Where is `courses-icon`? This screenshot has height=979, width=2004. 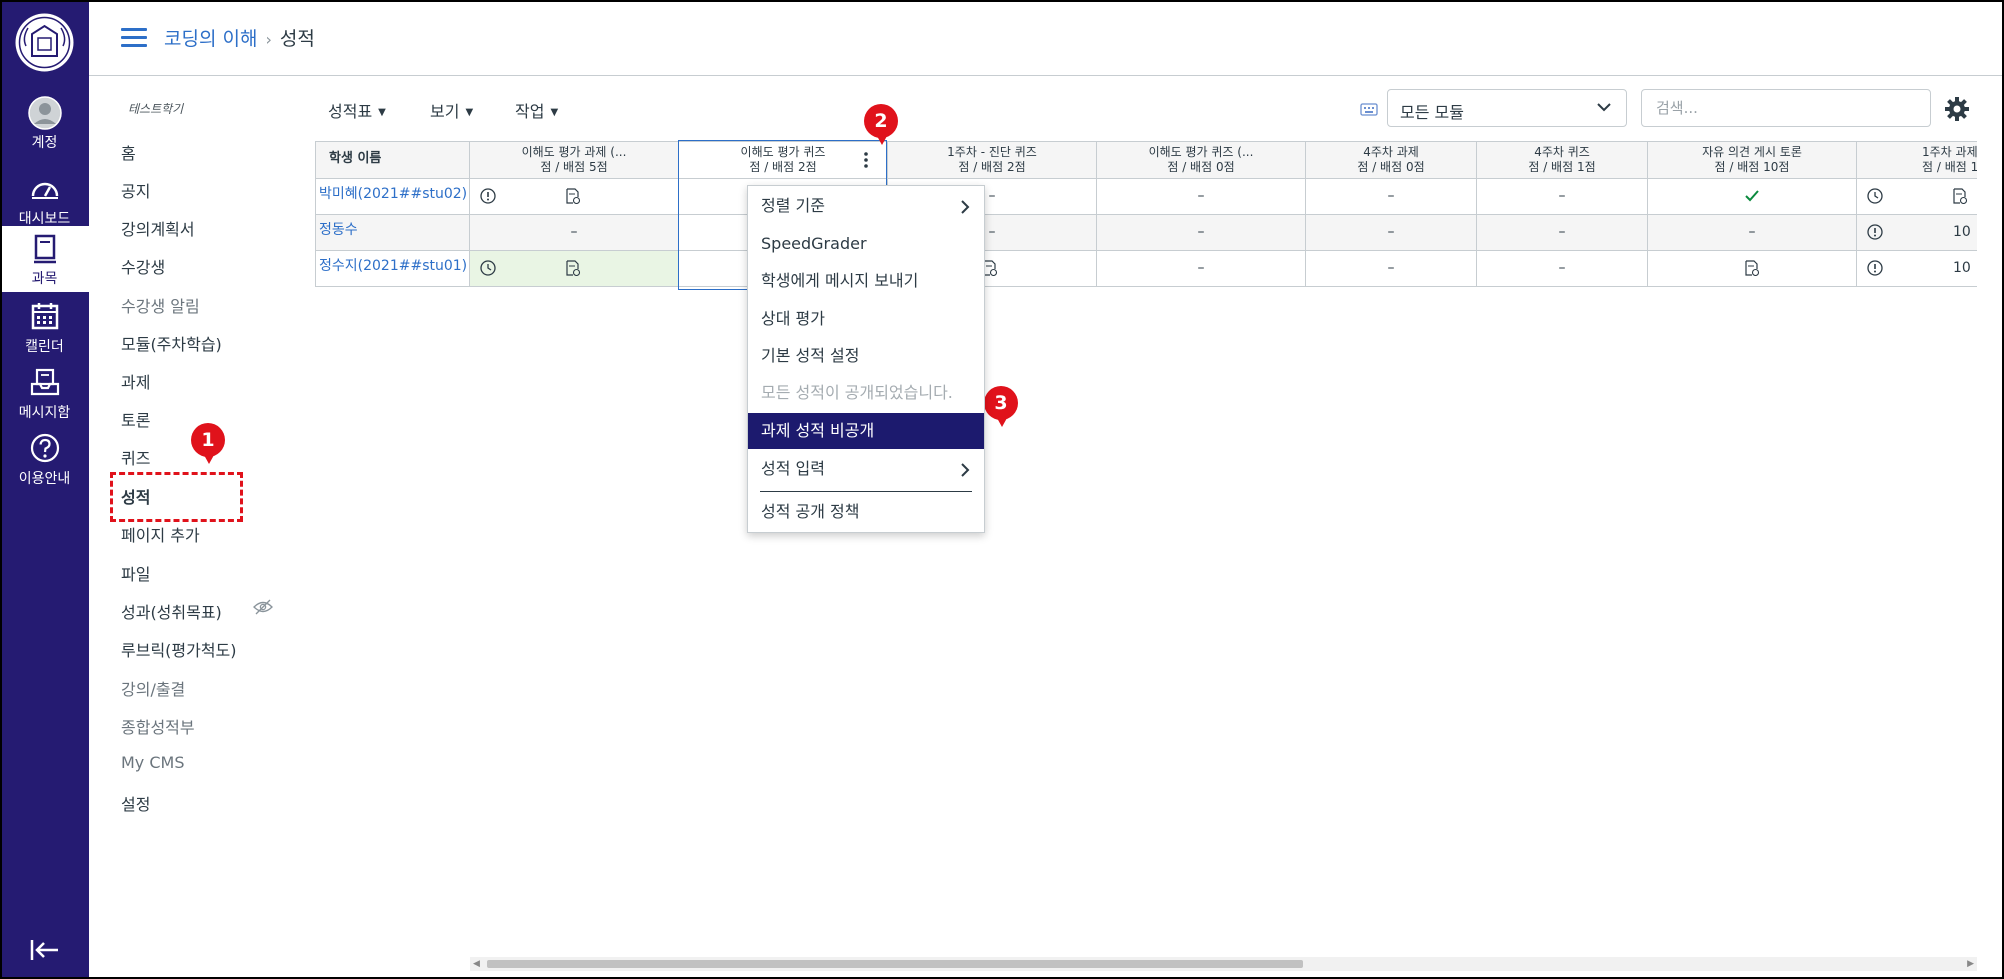 courses-icon is located at coordinates (44, 249).